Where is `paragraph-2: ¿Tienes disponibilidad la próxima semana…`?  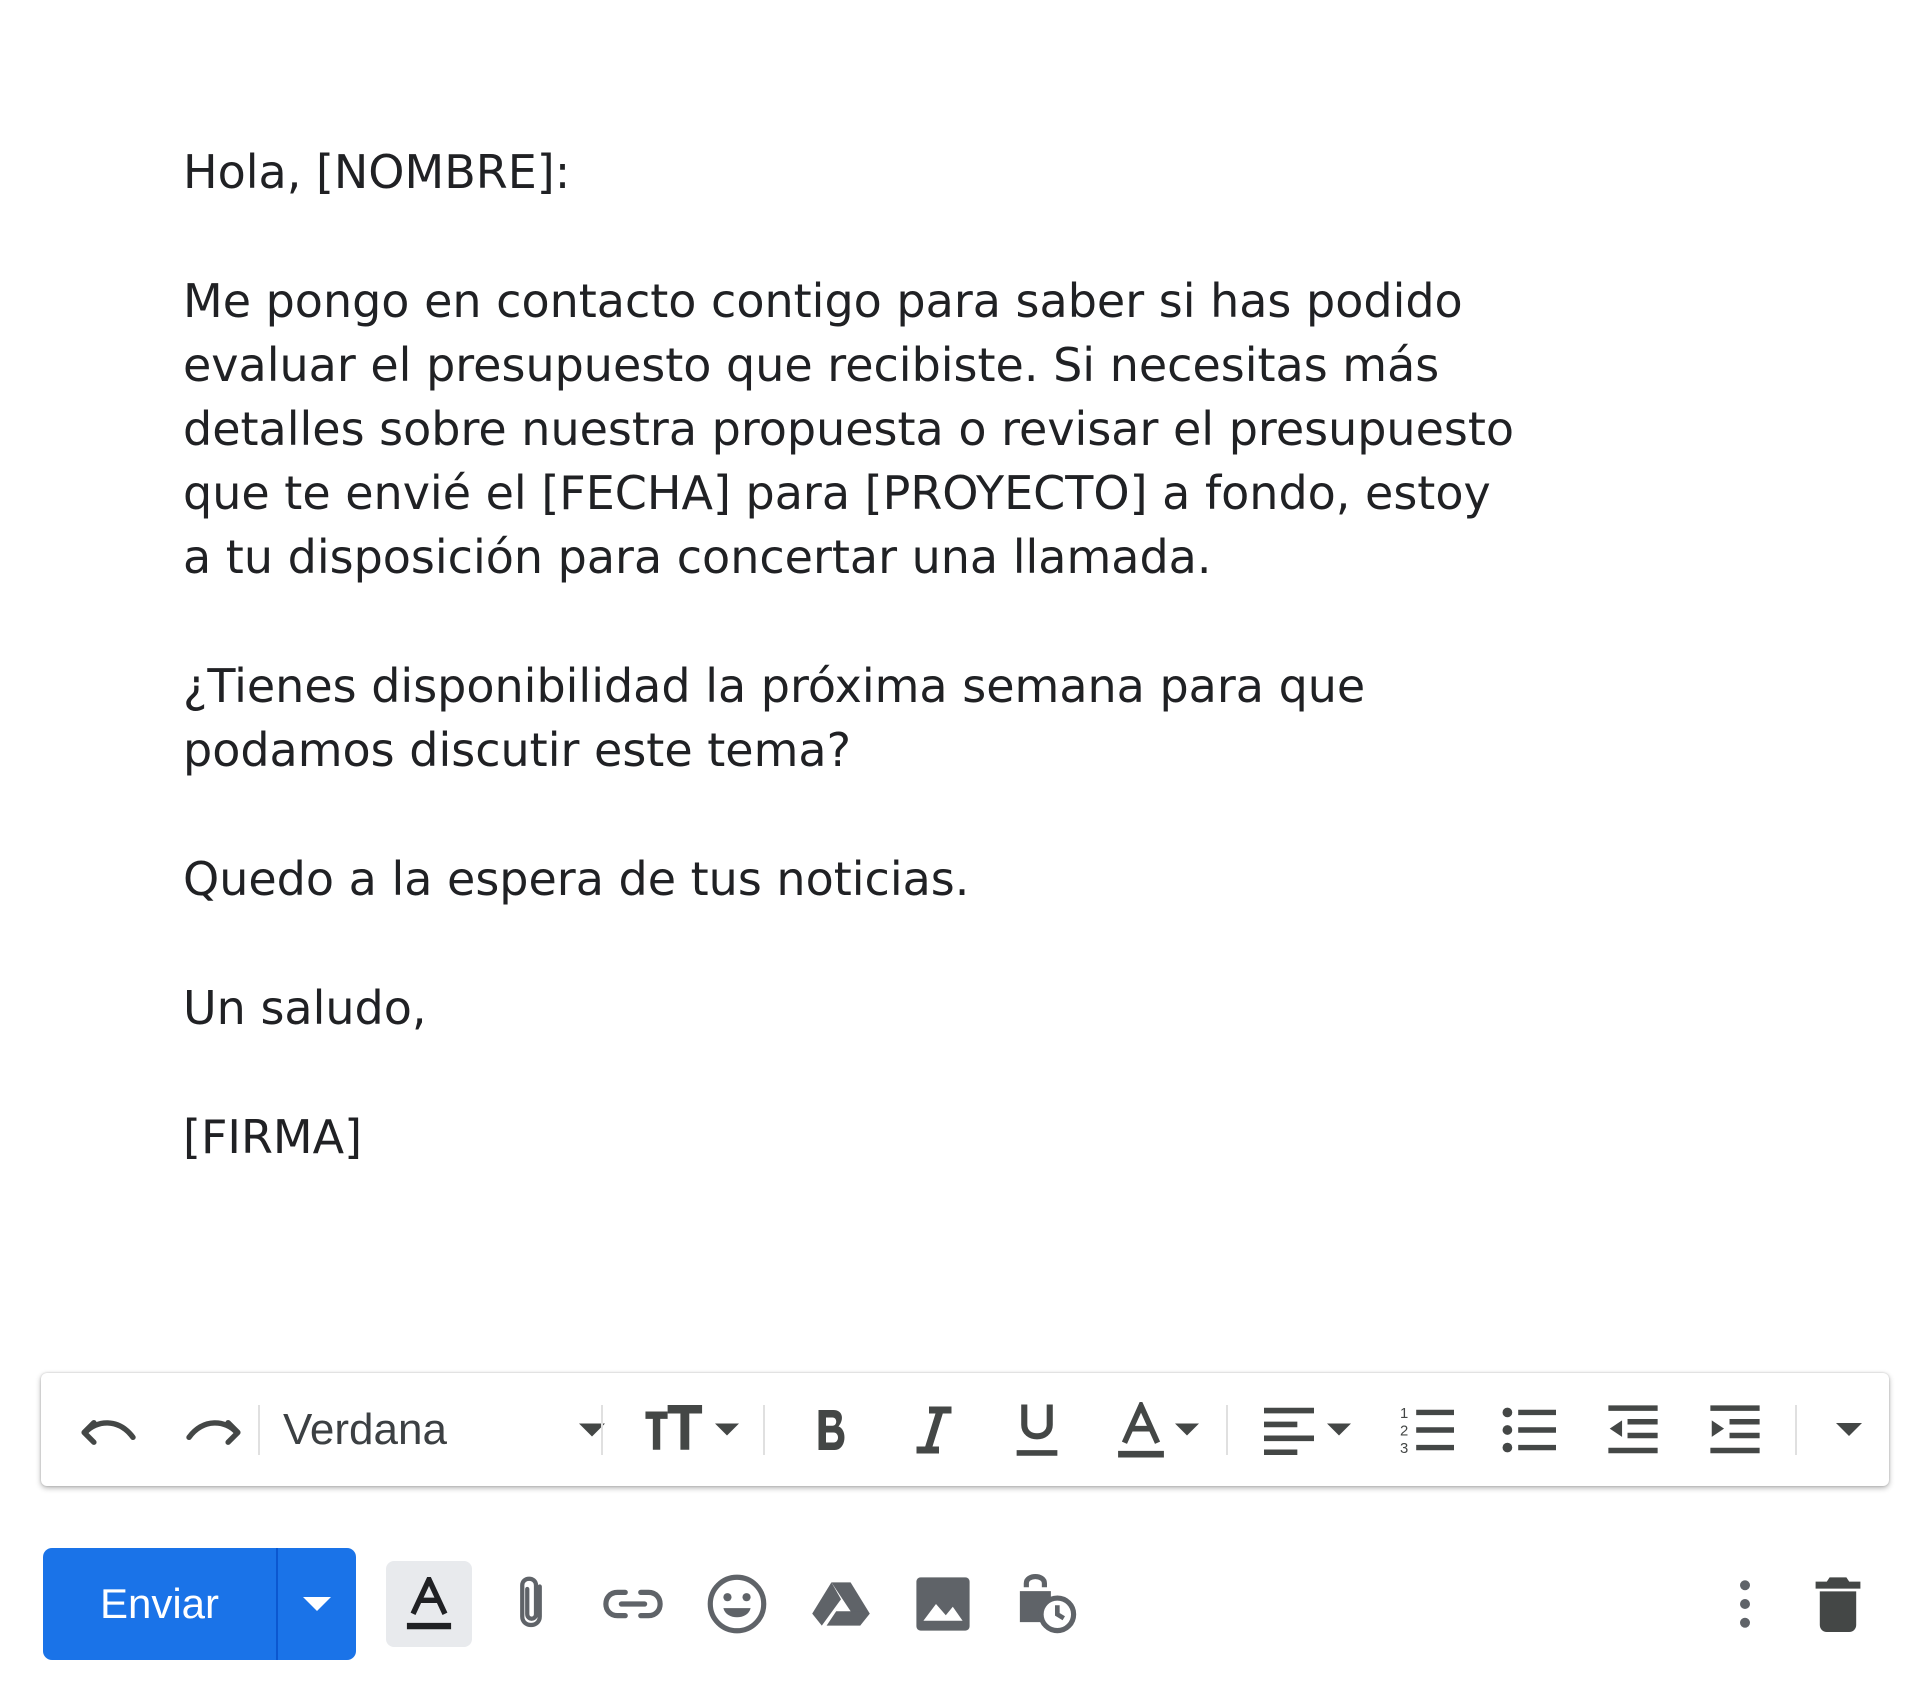 paragraph-2: ¿Tienes disponibilidad la próxima semana… is located at coordinates (983, 718).